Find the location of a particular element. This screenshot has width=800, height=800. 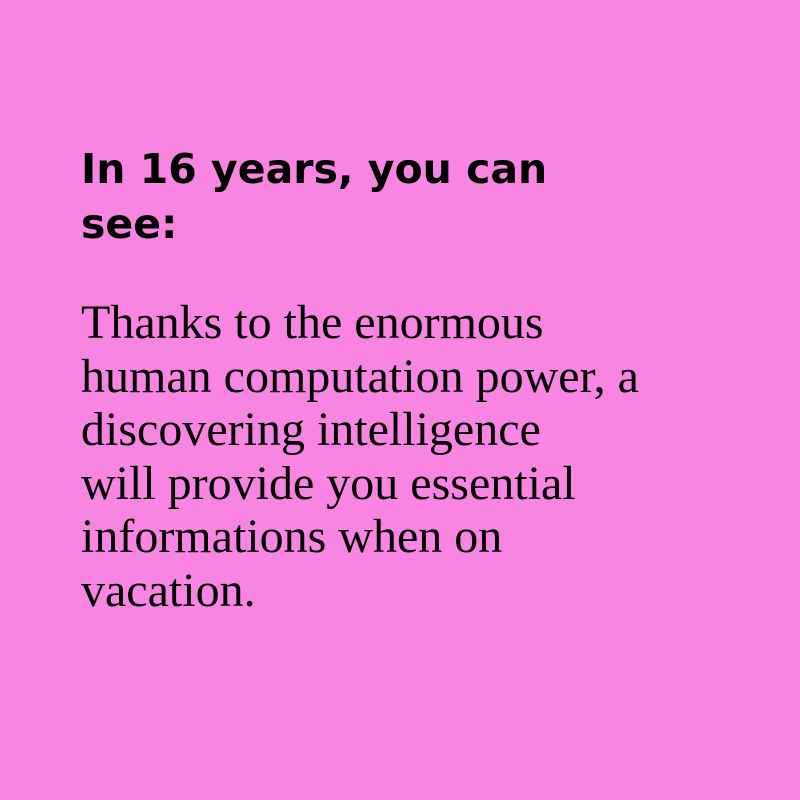

body-line: will provide you essential is located at coordinates (328, 483).